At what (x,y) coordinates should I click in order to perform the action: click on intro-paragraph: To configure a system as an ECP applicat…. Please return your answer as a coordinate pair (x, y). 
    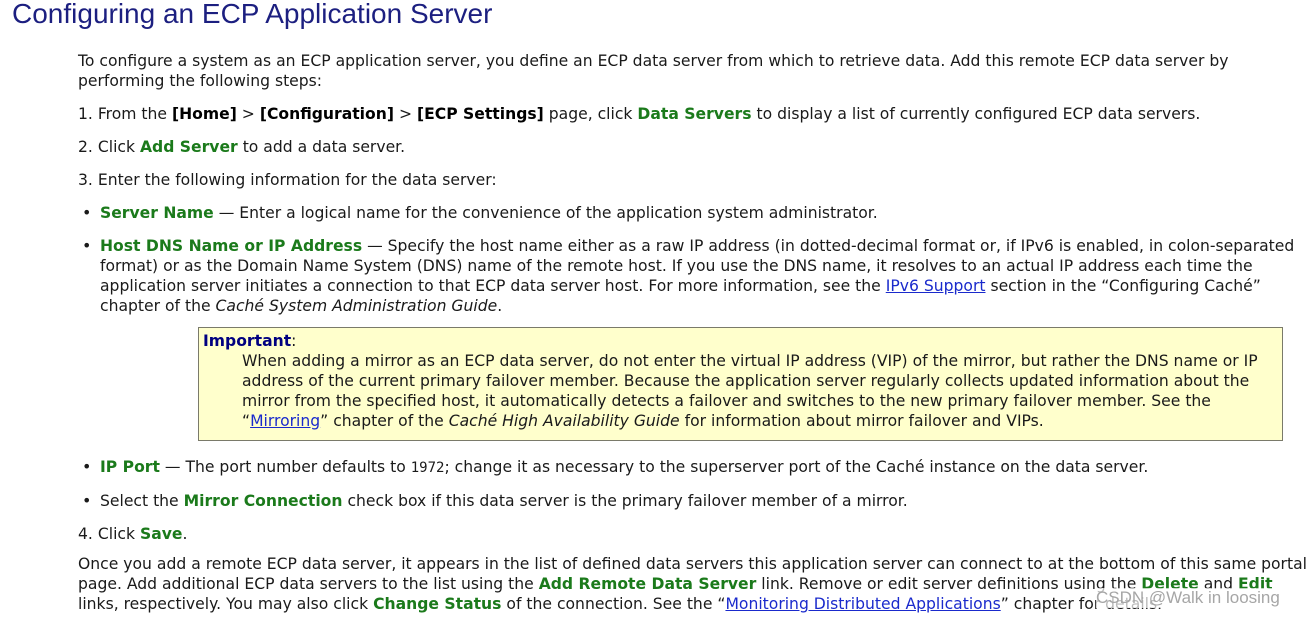
    Looking at the image, I should click on (653, 71).